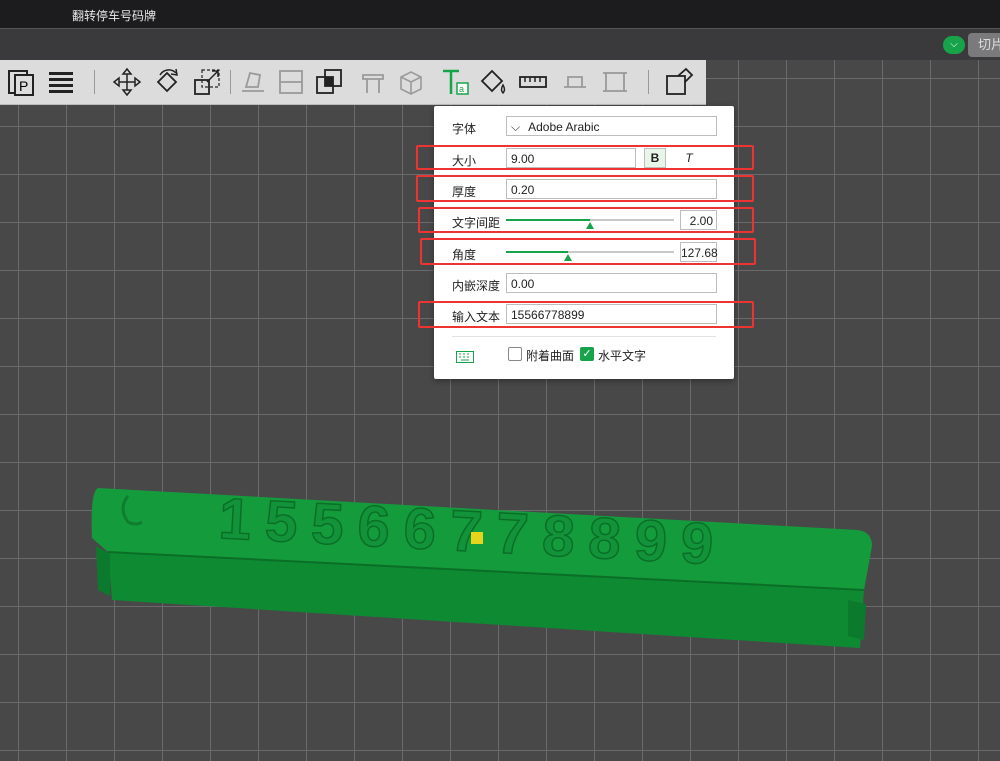  Describe the element at coordinates (465, 357) in the screenshot. I see `keyboard-icon` at that location.